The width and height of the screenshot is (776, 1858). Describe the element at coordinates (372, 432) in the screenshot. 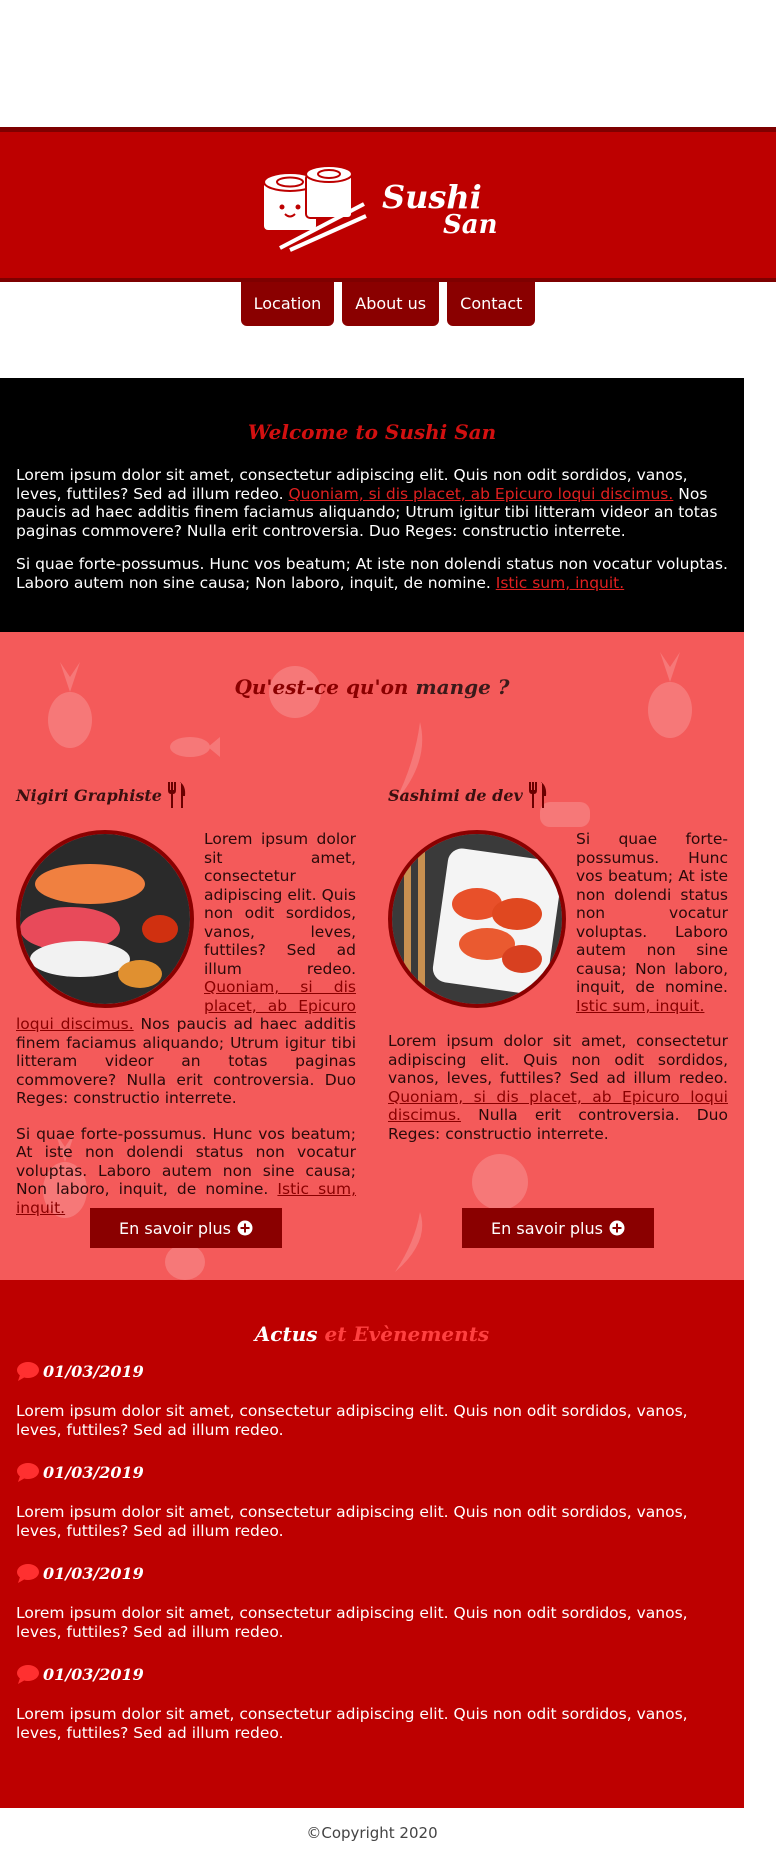

I see `welcome-title: Welcome to Sushi San` at that location.